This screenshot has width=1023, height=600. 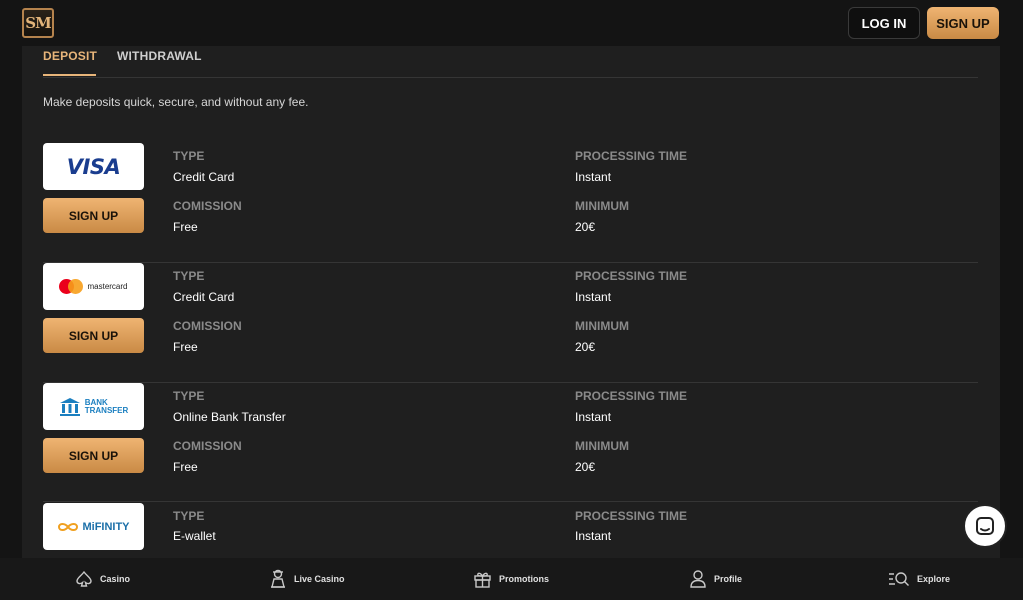 I want to click on nav-promotions: Promotions, so click(x=511, y=579).